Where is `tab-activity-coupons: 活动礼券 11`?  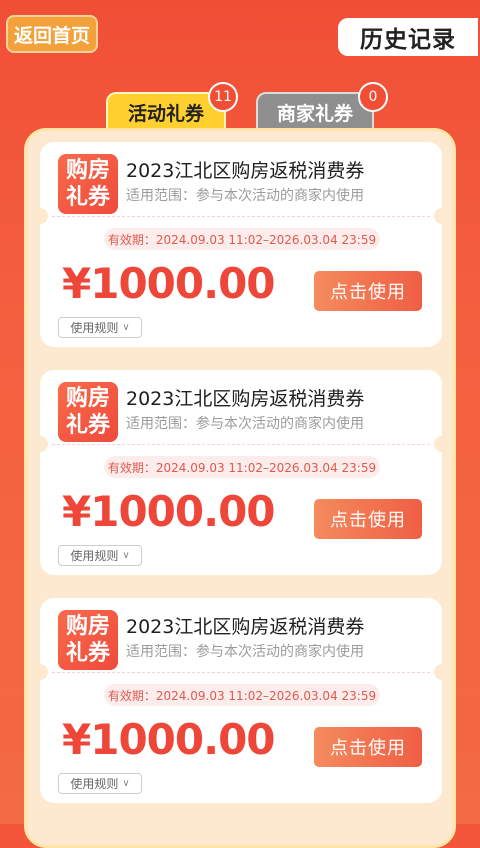
tab-activity-coupons: 活动礼券 11 is located at coordinates (172, 106).